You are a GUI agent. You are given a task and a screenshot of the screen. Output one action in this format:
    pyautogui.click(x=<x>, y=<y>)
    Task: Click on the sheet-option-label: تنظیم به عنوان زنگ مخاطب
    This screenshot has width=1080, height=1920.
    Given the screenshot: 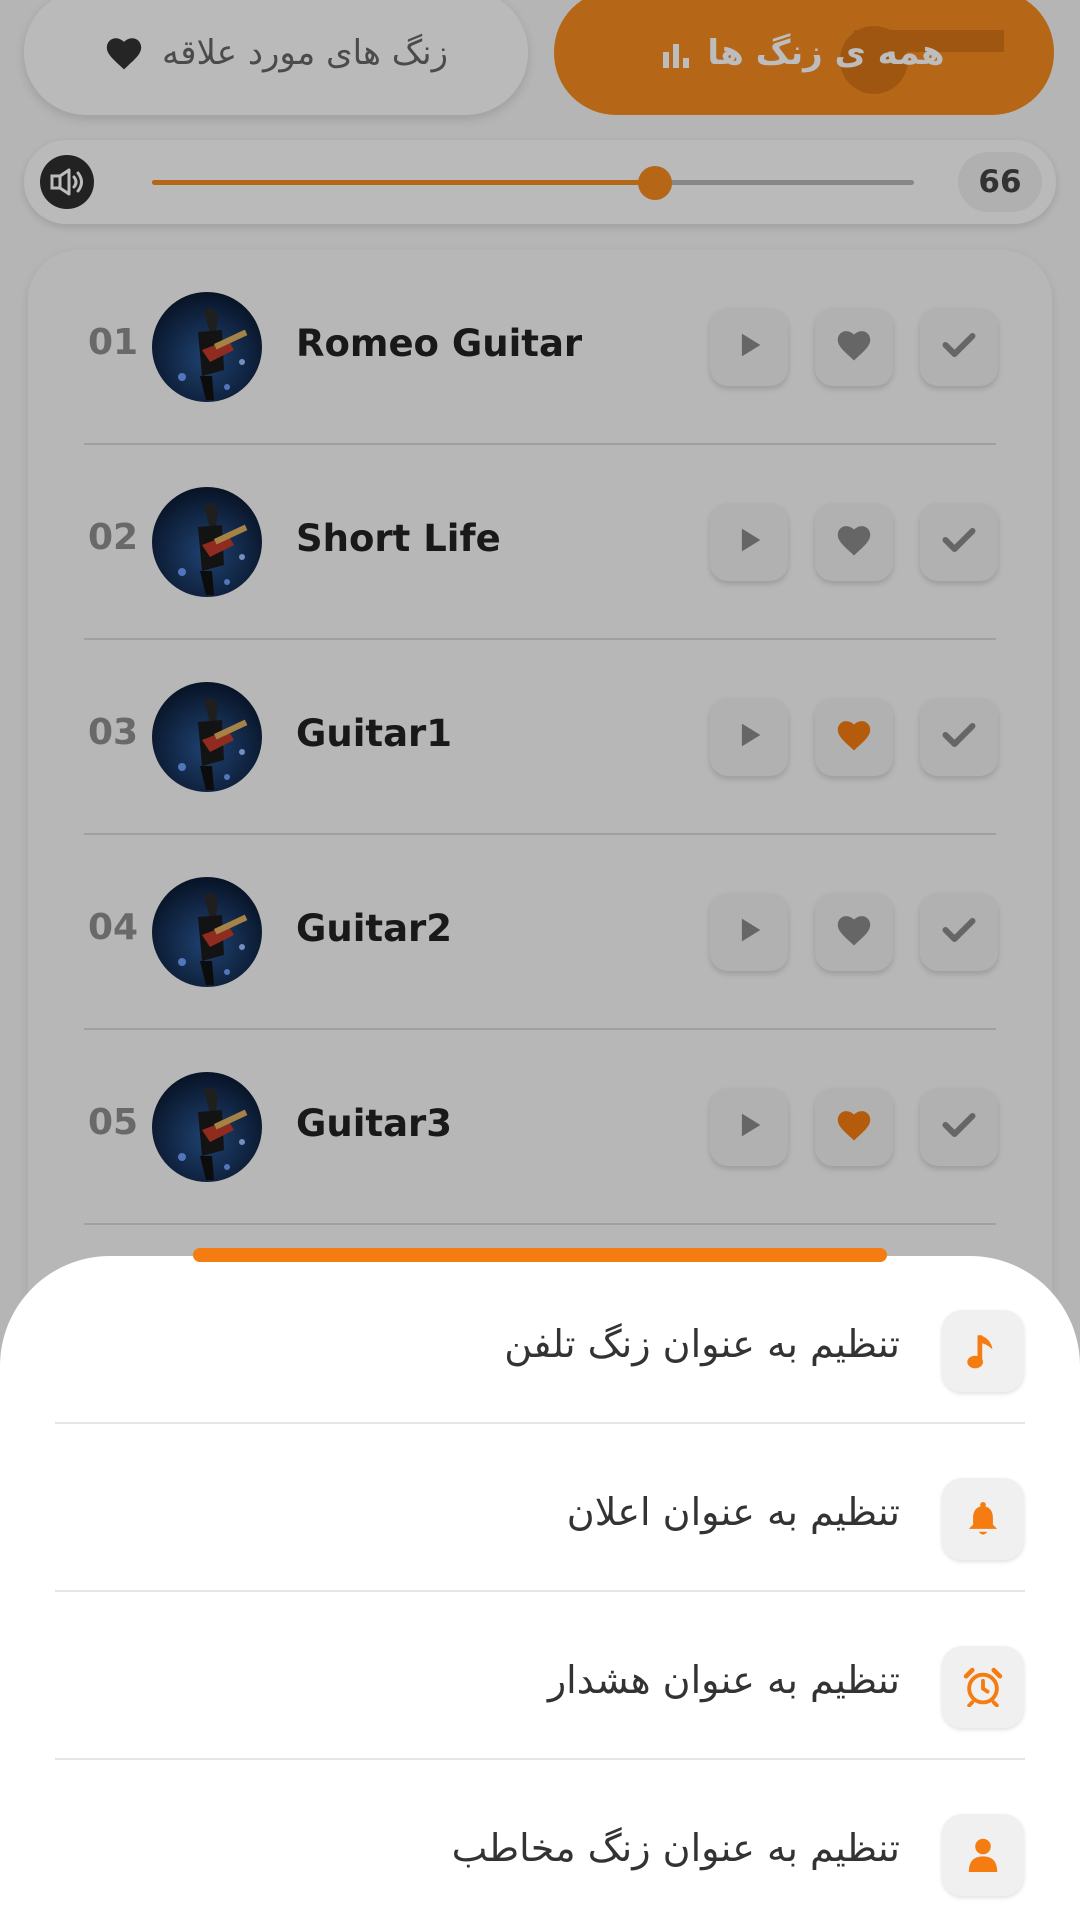 What is the action you would take?
    pyautogui.click(x=675, y=1848)
    